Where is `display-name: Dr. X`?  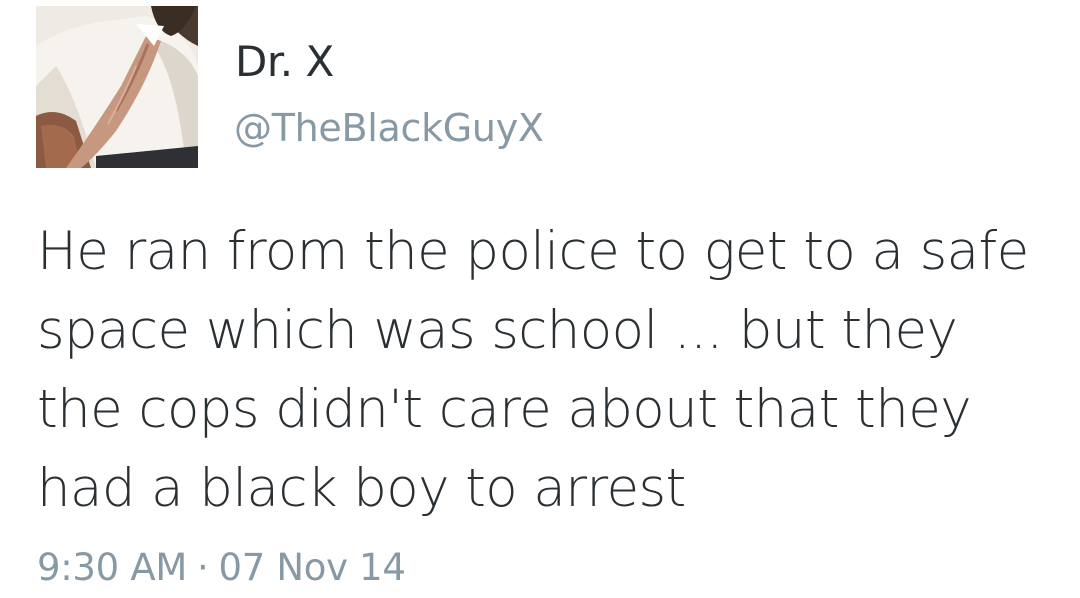
display-name: Dr. X is located at coordinates (284, 62).